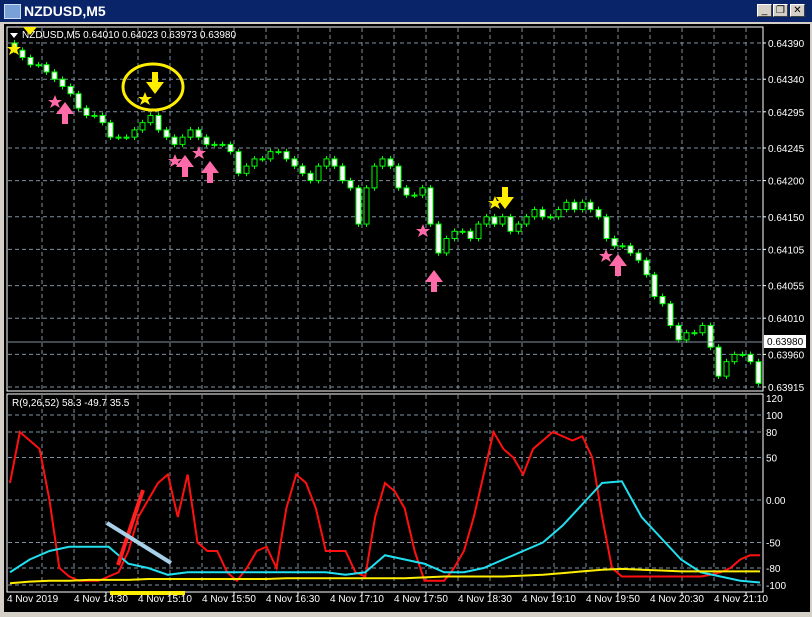 The width and height of the screenshot is (812, 617). I want to click on indicator-axis-label: 50, so click(772, 459).